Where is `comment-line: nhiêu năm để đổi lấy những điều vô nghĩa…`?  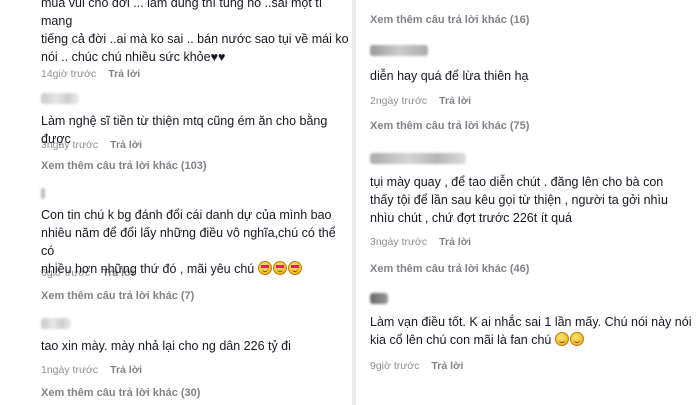 comment-line: nhiêu năm để đổi lấy những điều vô nghĩa… is located at coordinates (188, 242).